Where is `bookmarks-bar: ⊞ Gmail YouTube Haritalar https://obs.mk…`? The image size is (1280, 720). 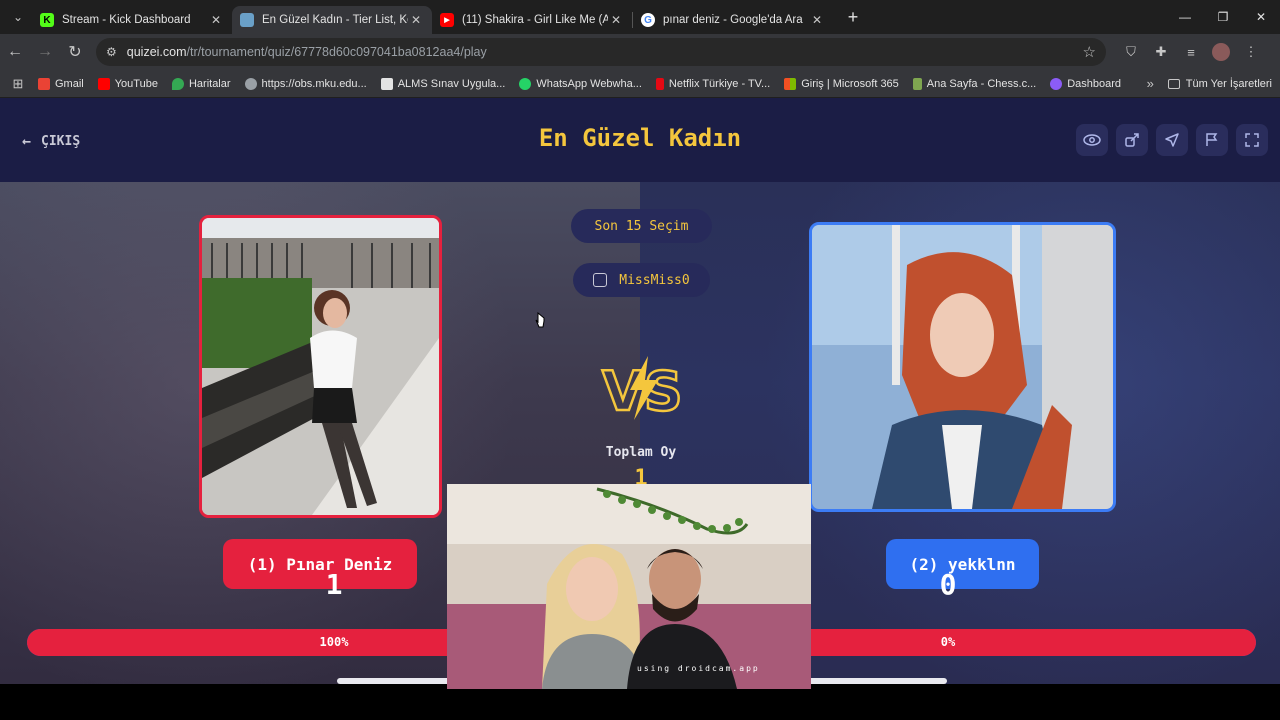
bookmarks-bar: ⊞ Gmail YouTube Haritalar https://obs.mk… is located at coordinates (640, 84).